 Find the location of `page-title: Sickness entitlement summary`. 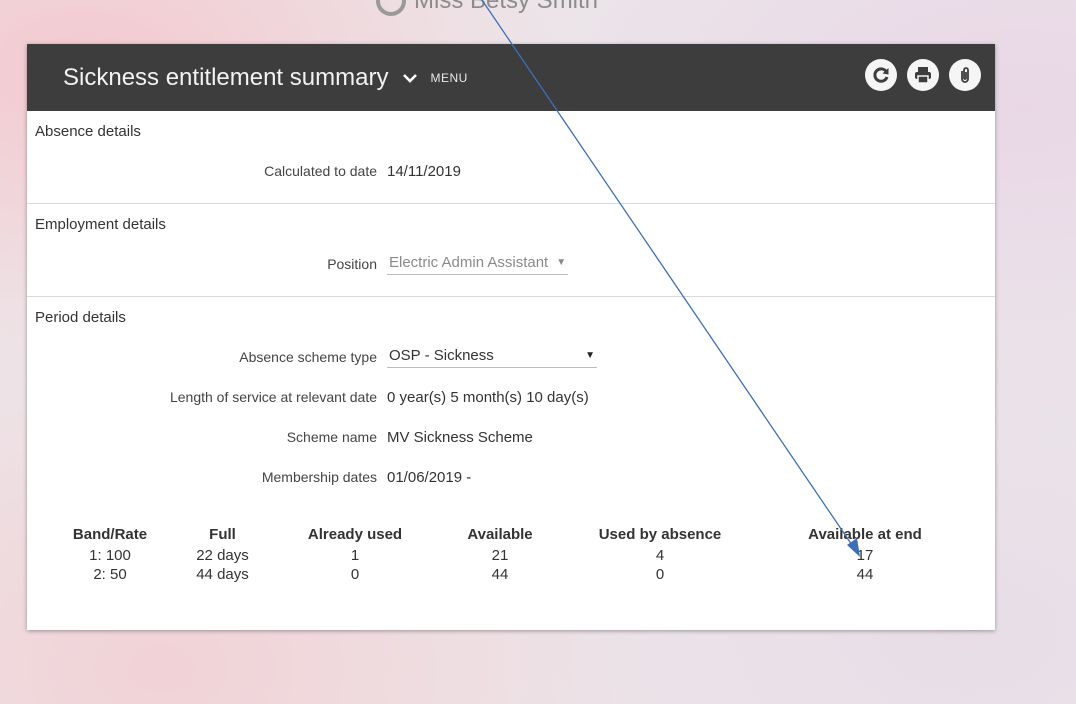

page-title: Sickness entitlement summary is located at coordinates (226, 77).